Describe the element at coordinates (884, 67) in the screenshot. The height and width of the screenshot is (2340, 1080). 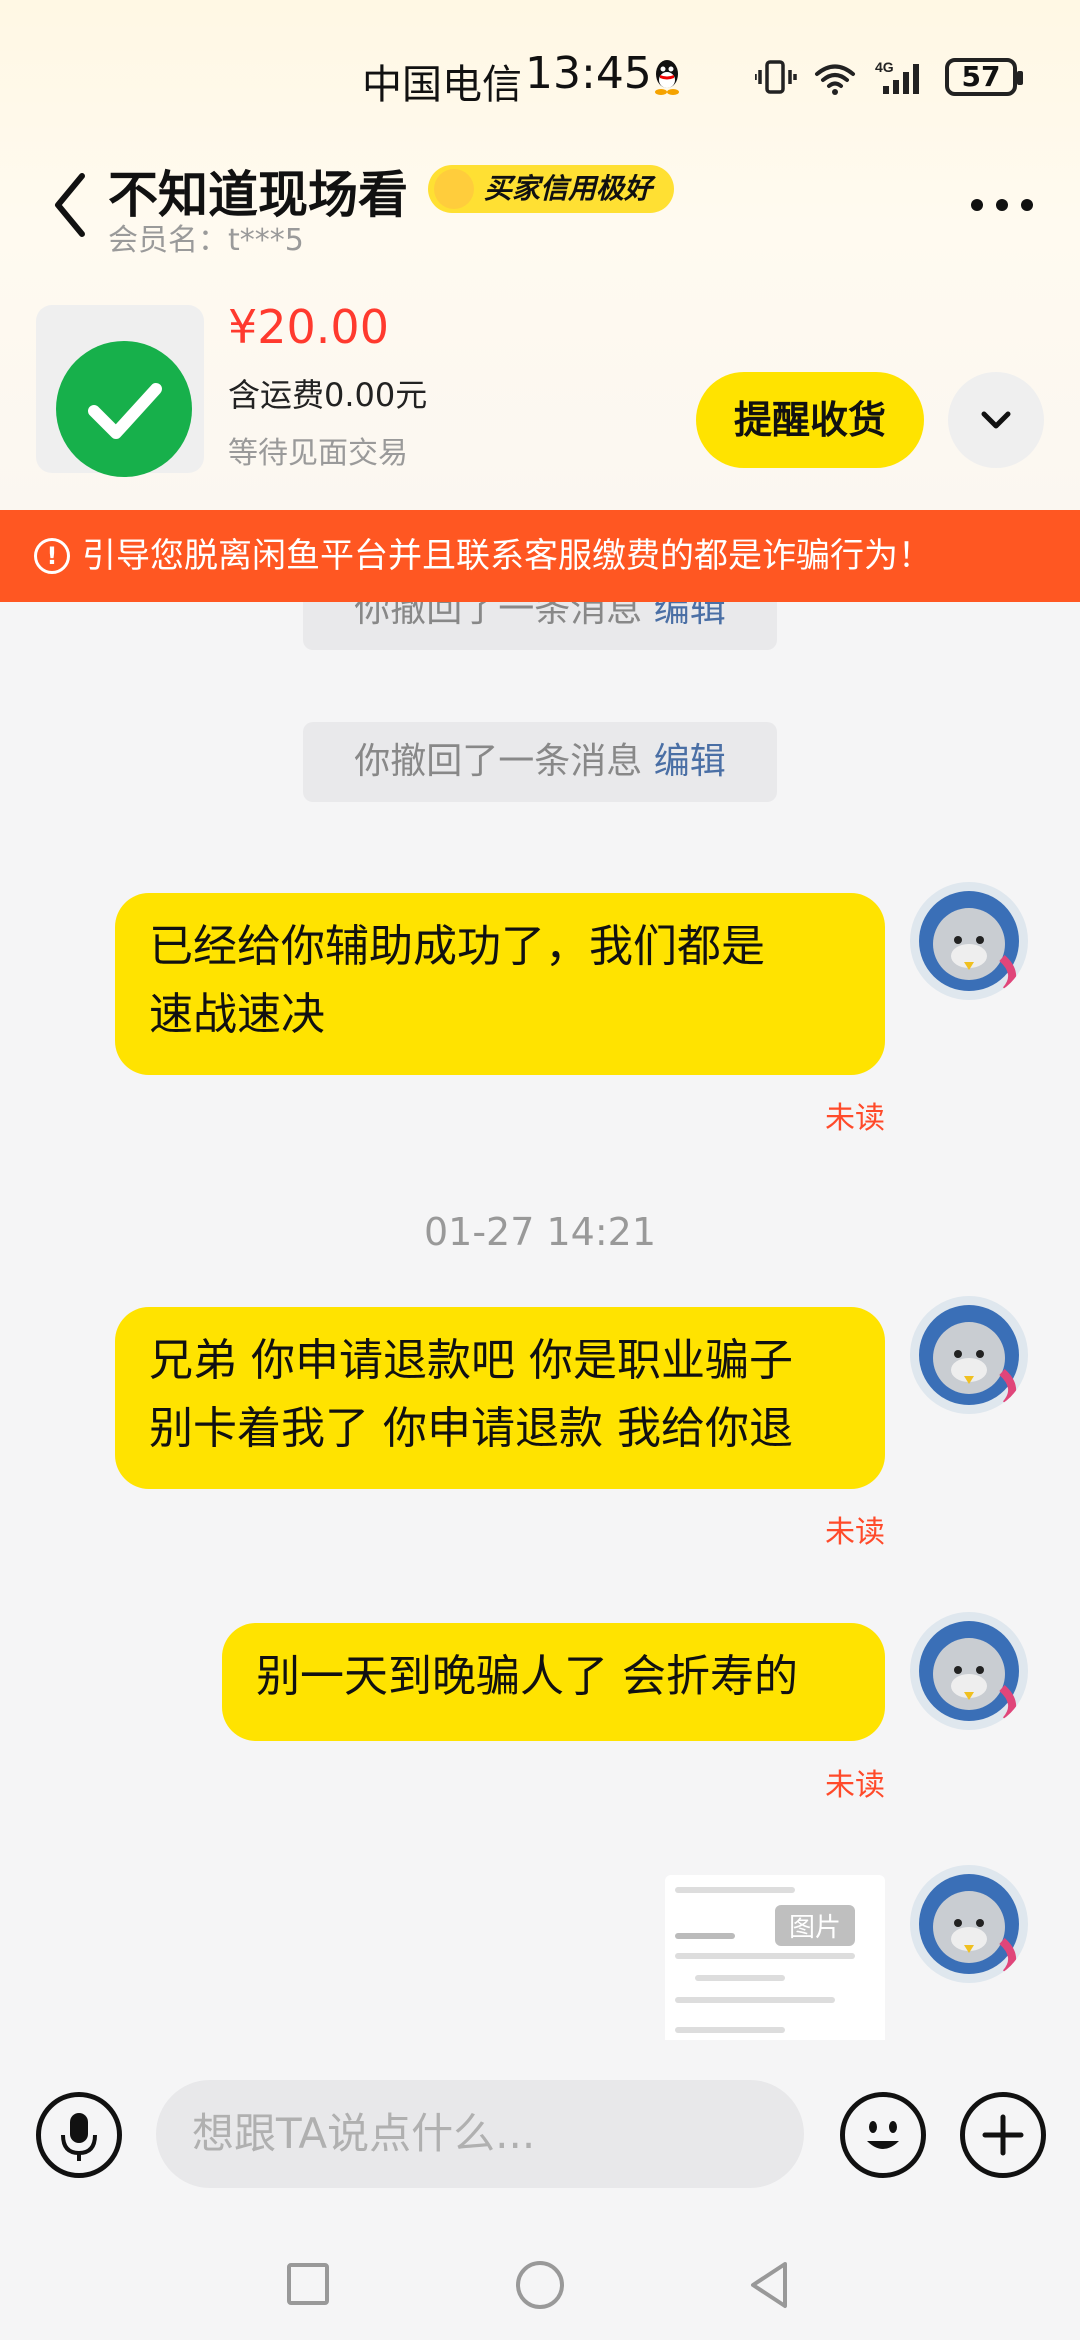
I see `svg-text: 4G` at that location.